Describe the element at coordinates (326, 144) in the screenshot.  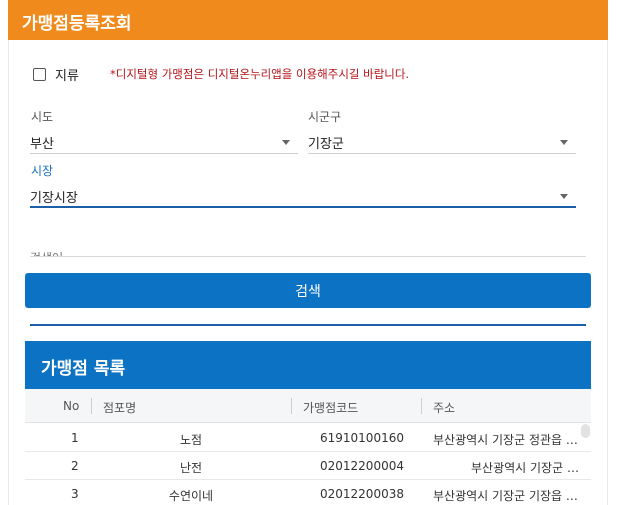
I see `sigungu-value: 기장군` at that location.